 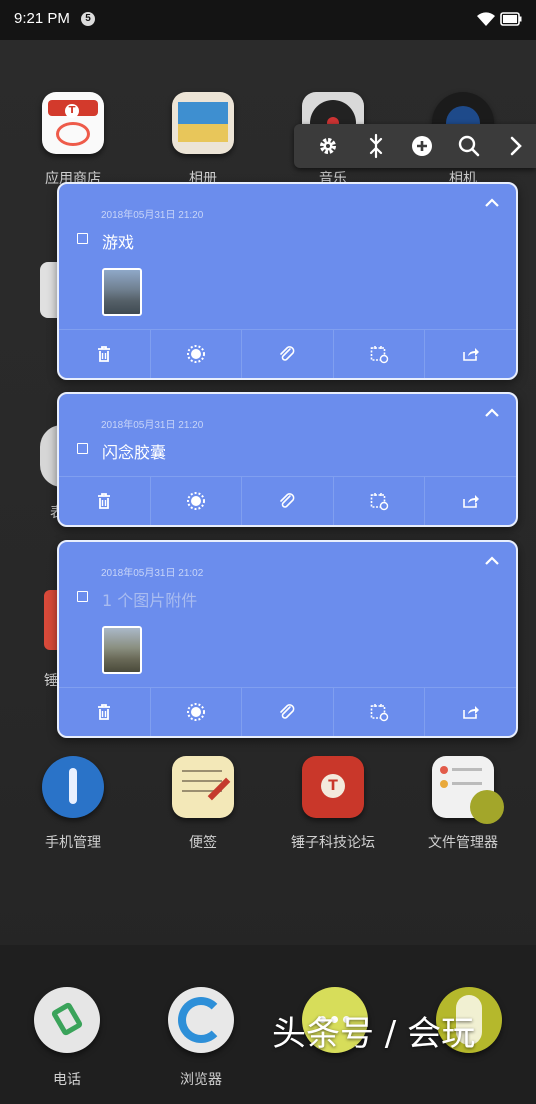 I want to click on search-icon, so click(x=469, y=146).